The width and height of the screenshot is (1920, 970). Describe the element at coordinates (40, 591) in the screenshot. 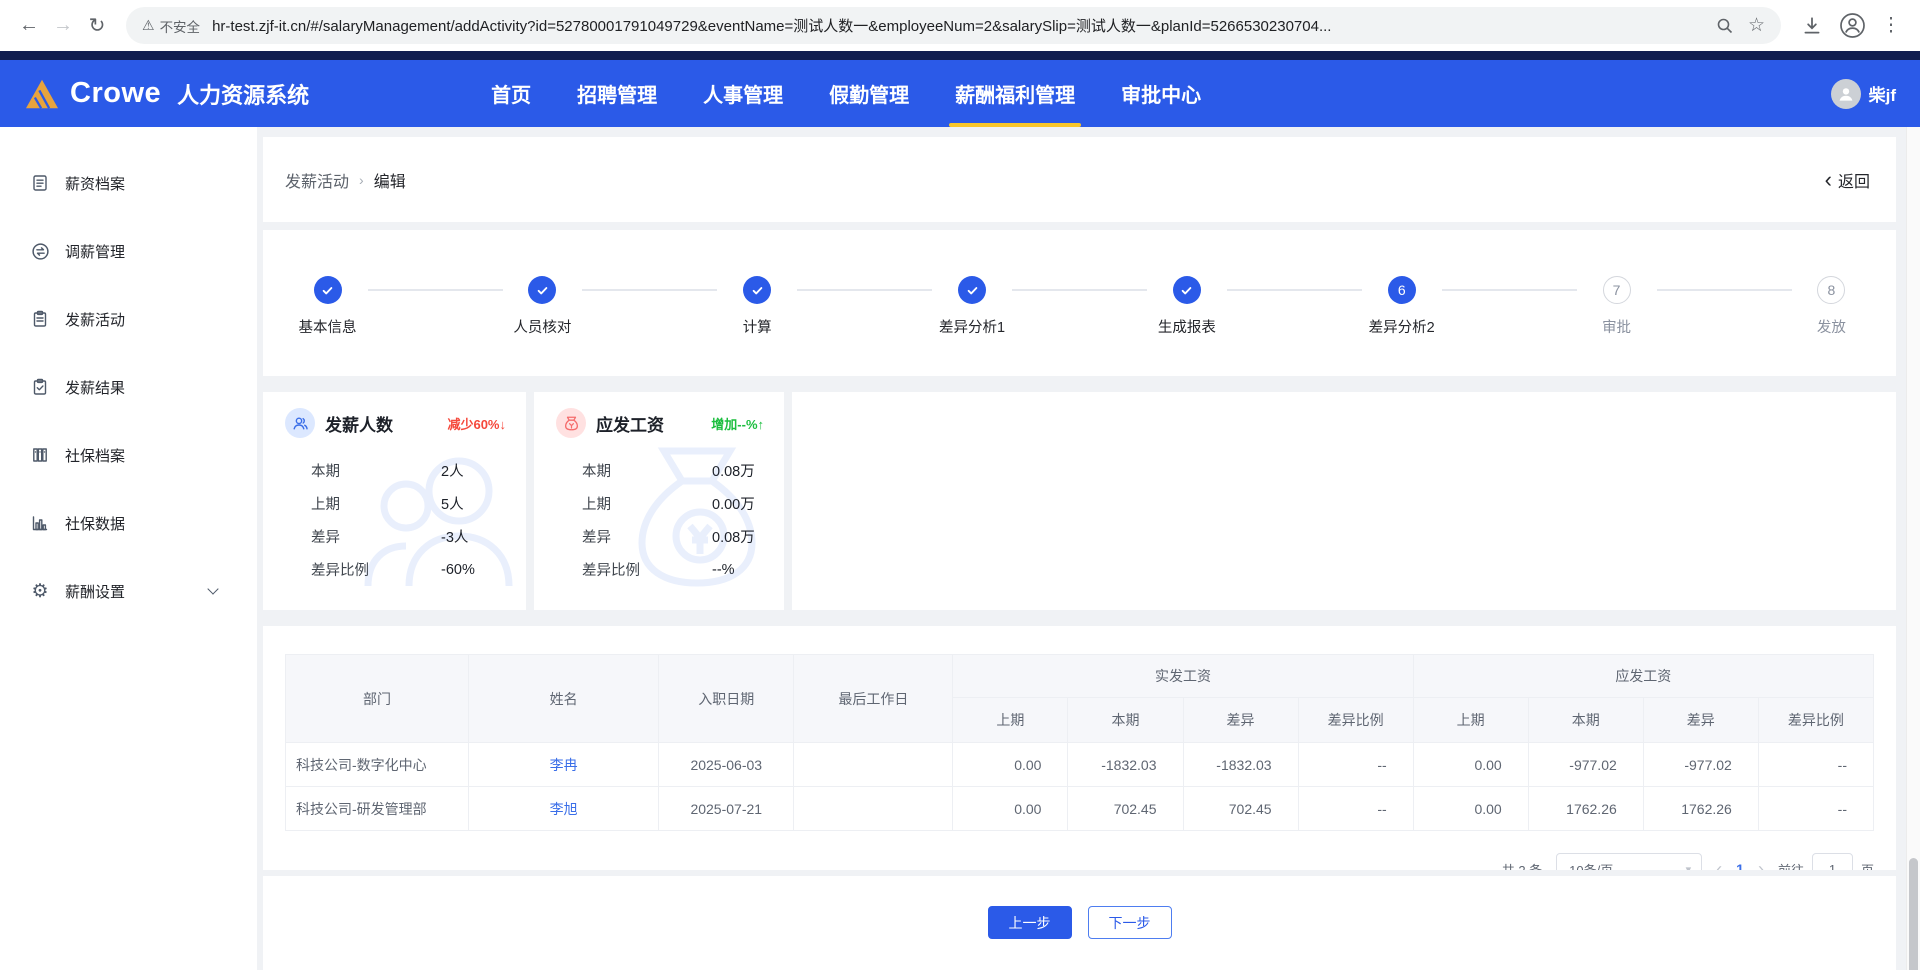

I see `gear-icon: ⚙` at that location.